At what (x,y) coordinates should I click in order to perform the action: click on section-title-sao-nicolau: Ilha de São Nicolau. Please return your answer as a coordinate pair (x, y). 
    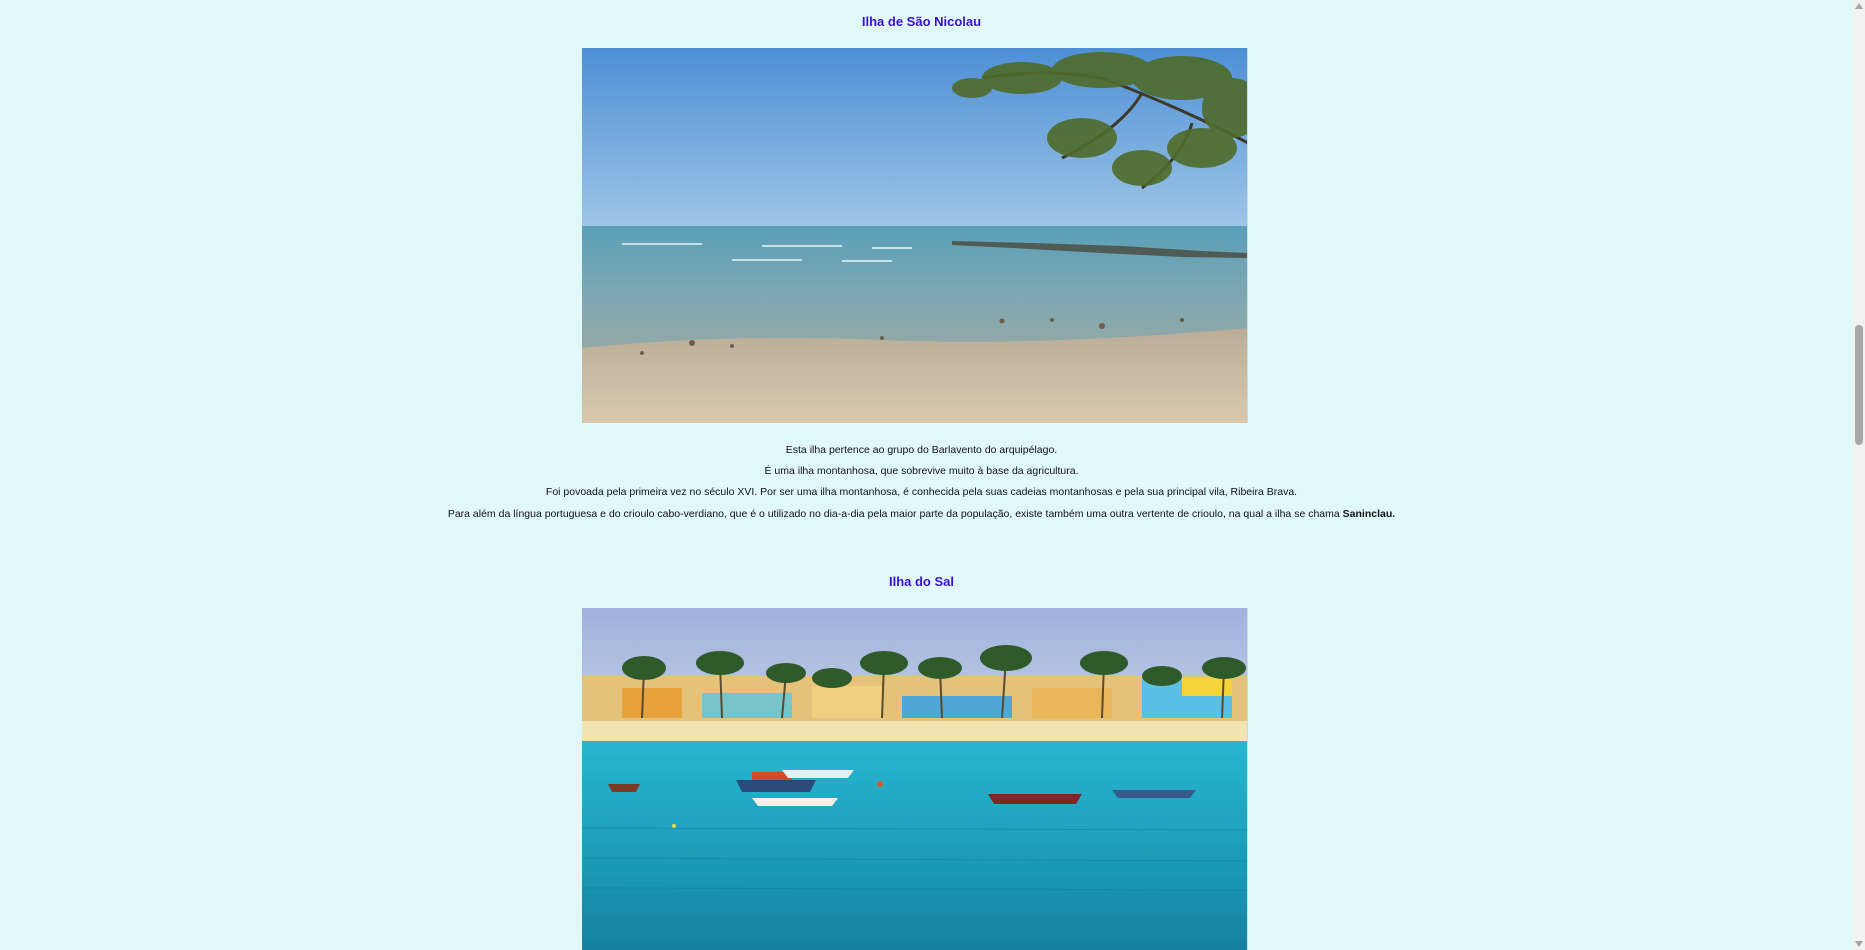
    Looking at the image, I should click on (921, 21).